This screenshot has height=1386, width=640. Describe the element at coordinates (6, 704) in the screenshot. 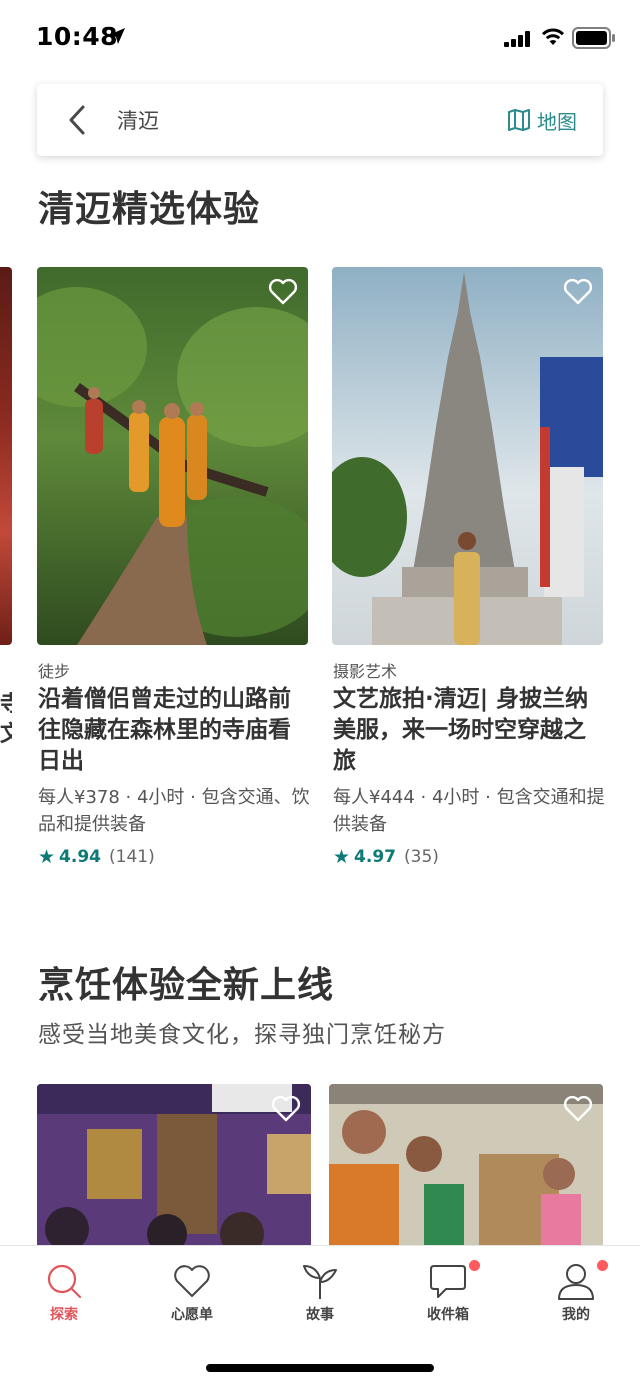

I see `partial-card-title-fragment: 寺` at that location.